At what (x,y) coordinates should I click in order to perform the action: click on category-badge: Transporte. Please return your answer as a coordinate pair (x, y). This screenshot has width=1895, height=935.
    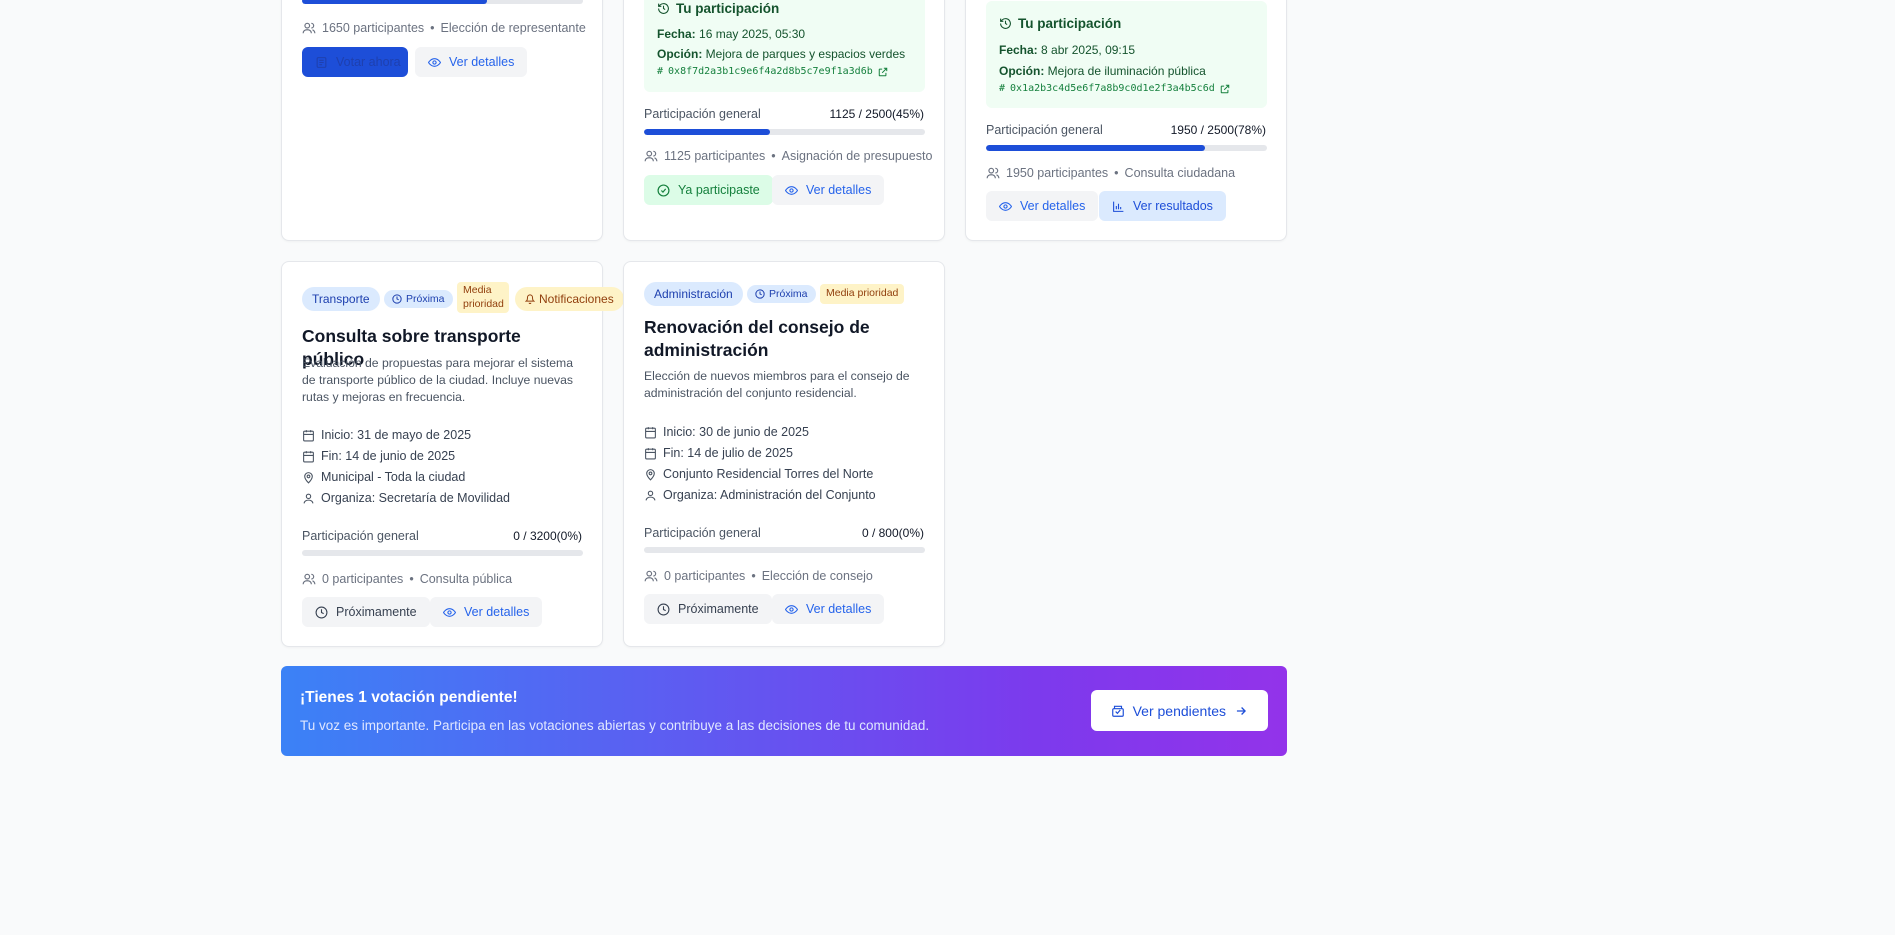
    Looking at the image, I should click on (341, 299).